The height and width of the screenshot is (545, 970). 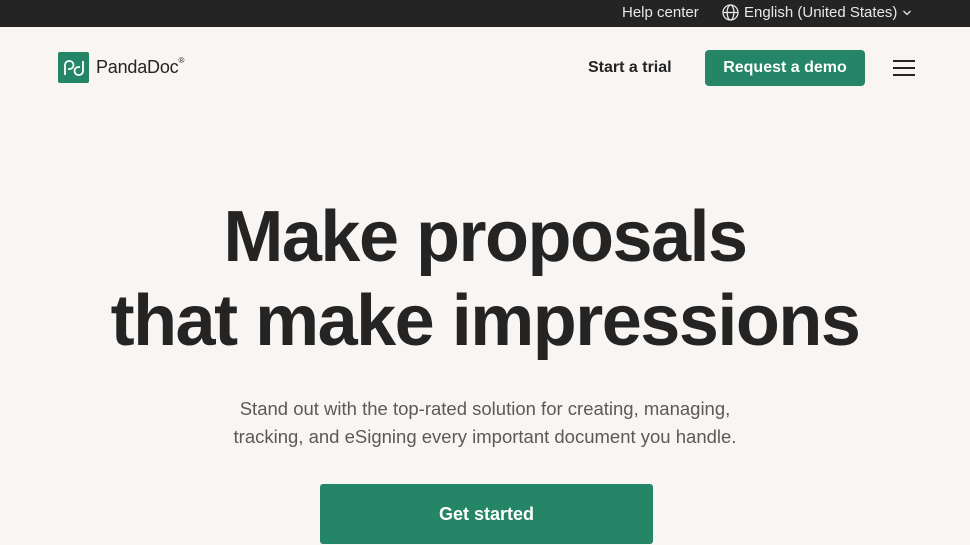 I want to click on logo-wordmark: PandaDoc®, so click(x=140, y=66).